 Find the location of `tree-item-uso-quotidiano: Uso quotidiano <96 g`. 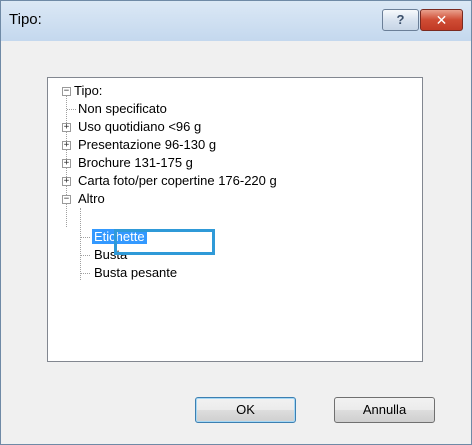

tree-item-uso-quotidiano: Uso quotidiano <96 g is located at coordinates (139, 127).